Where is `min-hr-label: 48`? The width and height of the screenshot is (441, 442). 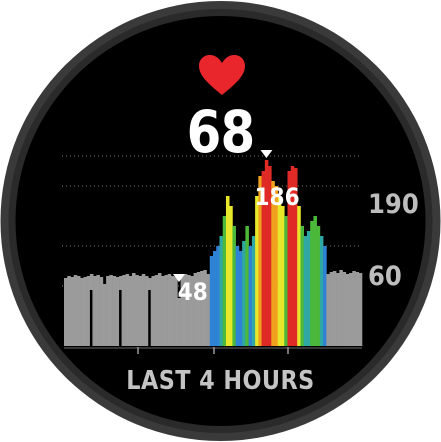
min-hr-label: 48 is located at coordinates (192, 292).